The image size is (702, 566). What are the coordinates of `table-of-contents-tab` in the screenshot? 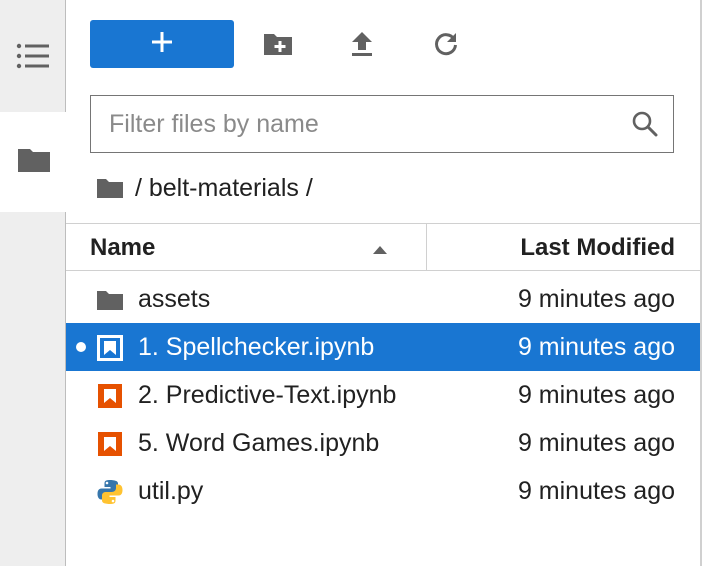 It's located at (33, 58).